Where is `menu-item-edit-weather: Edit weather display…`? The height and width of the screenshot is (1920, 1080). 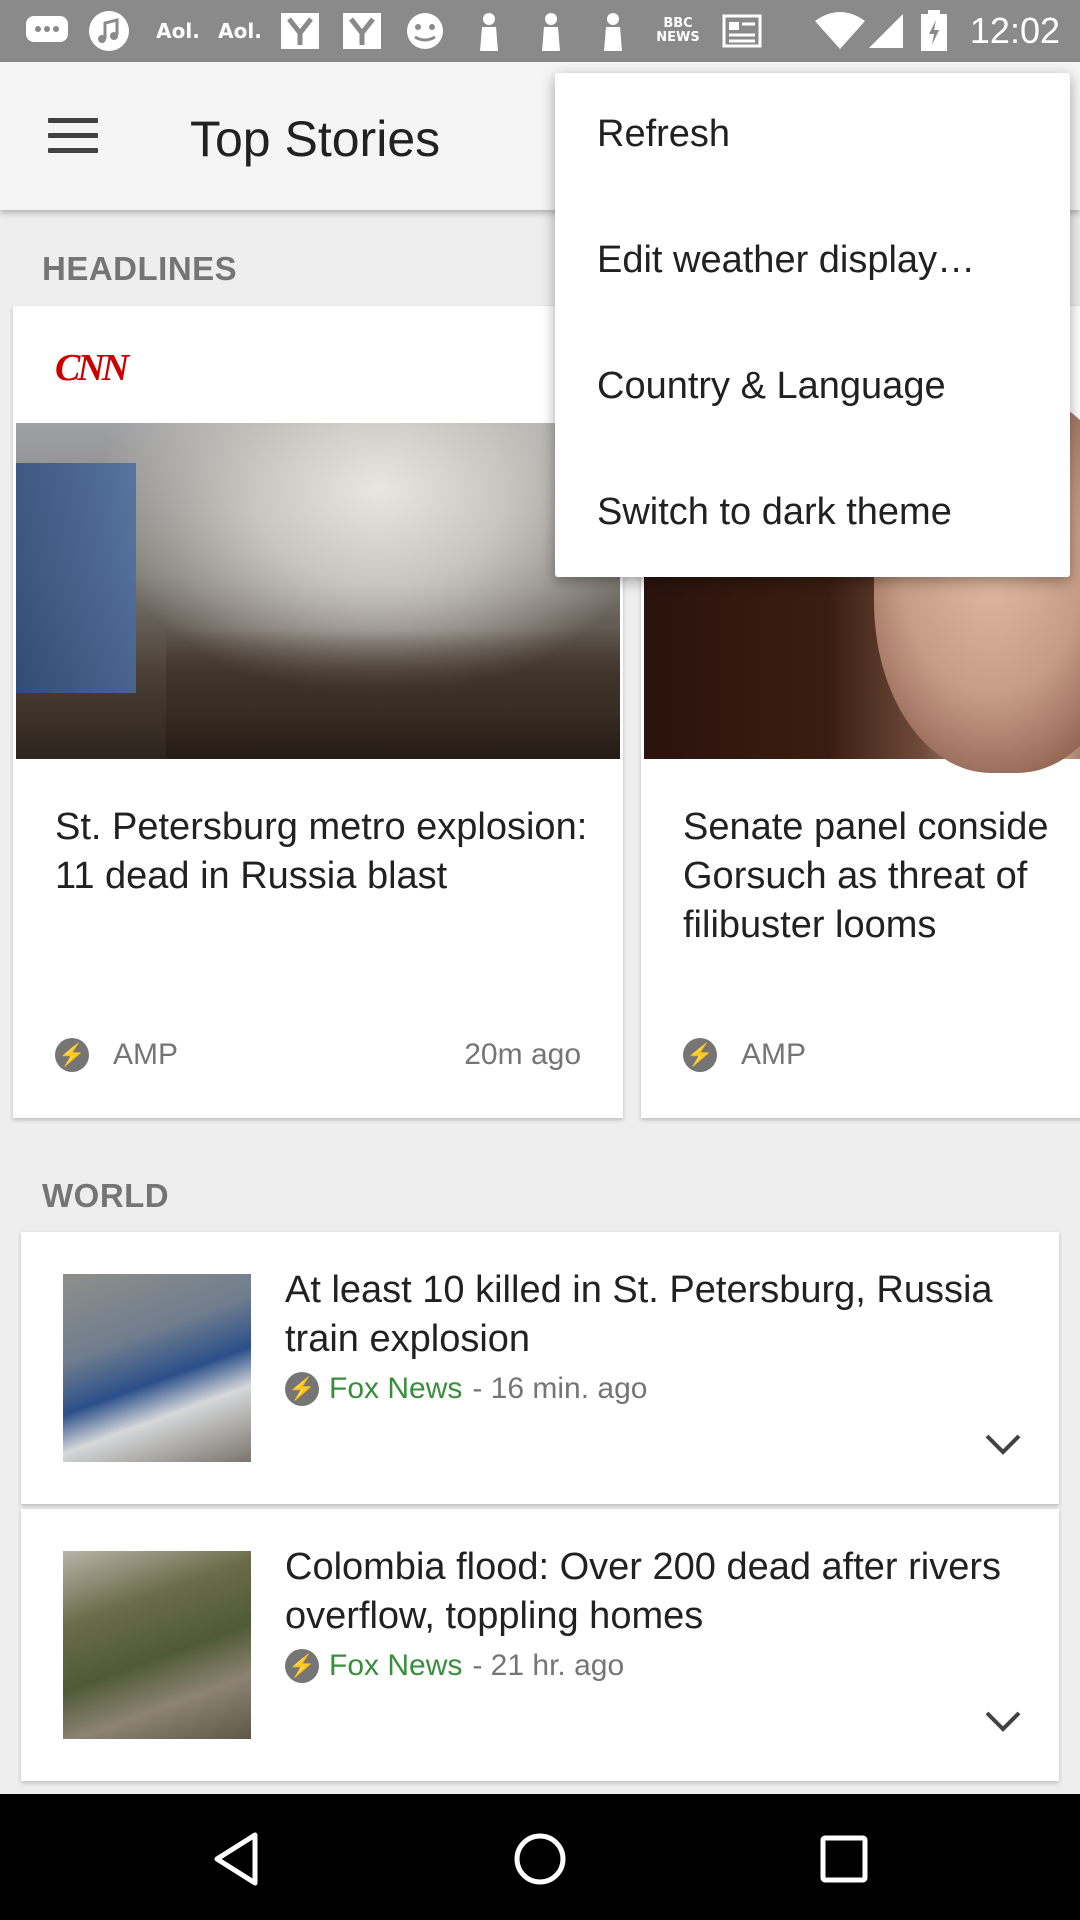
menu-item-edit-weather: Edit weather display… is located at coordinates (786, 260).